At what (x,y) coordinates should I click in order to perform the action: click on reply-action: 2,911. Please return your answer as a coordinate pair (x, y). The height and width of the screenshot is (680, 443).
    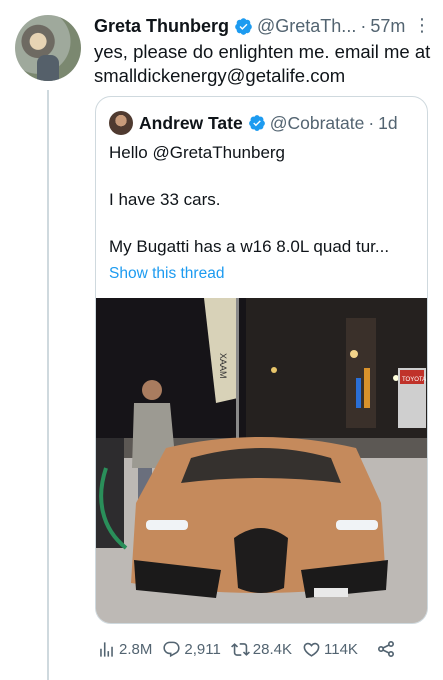
    Looking at the image, I should click on (191, 649).